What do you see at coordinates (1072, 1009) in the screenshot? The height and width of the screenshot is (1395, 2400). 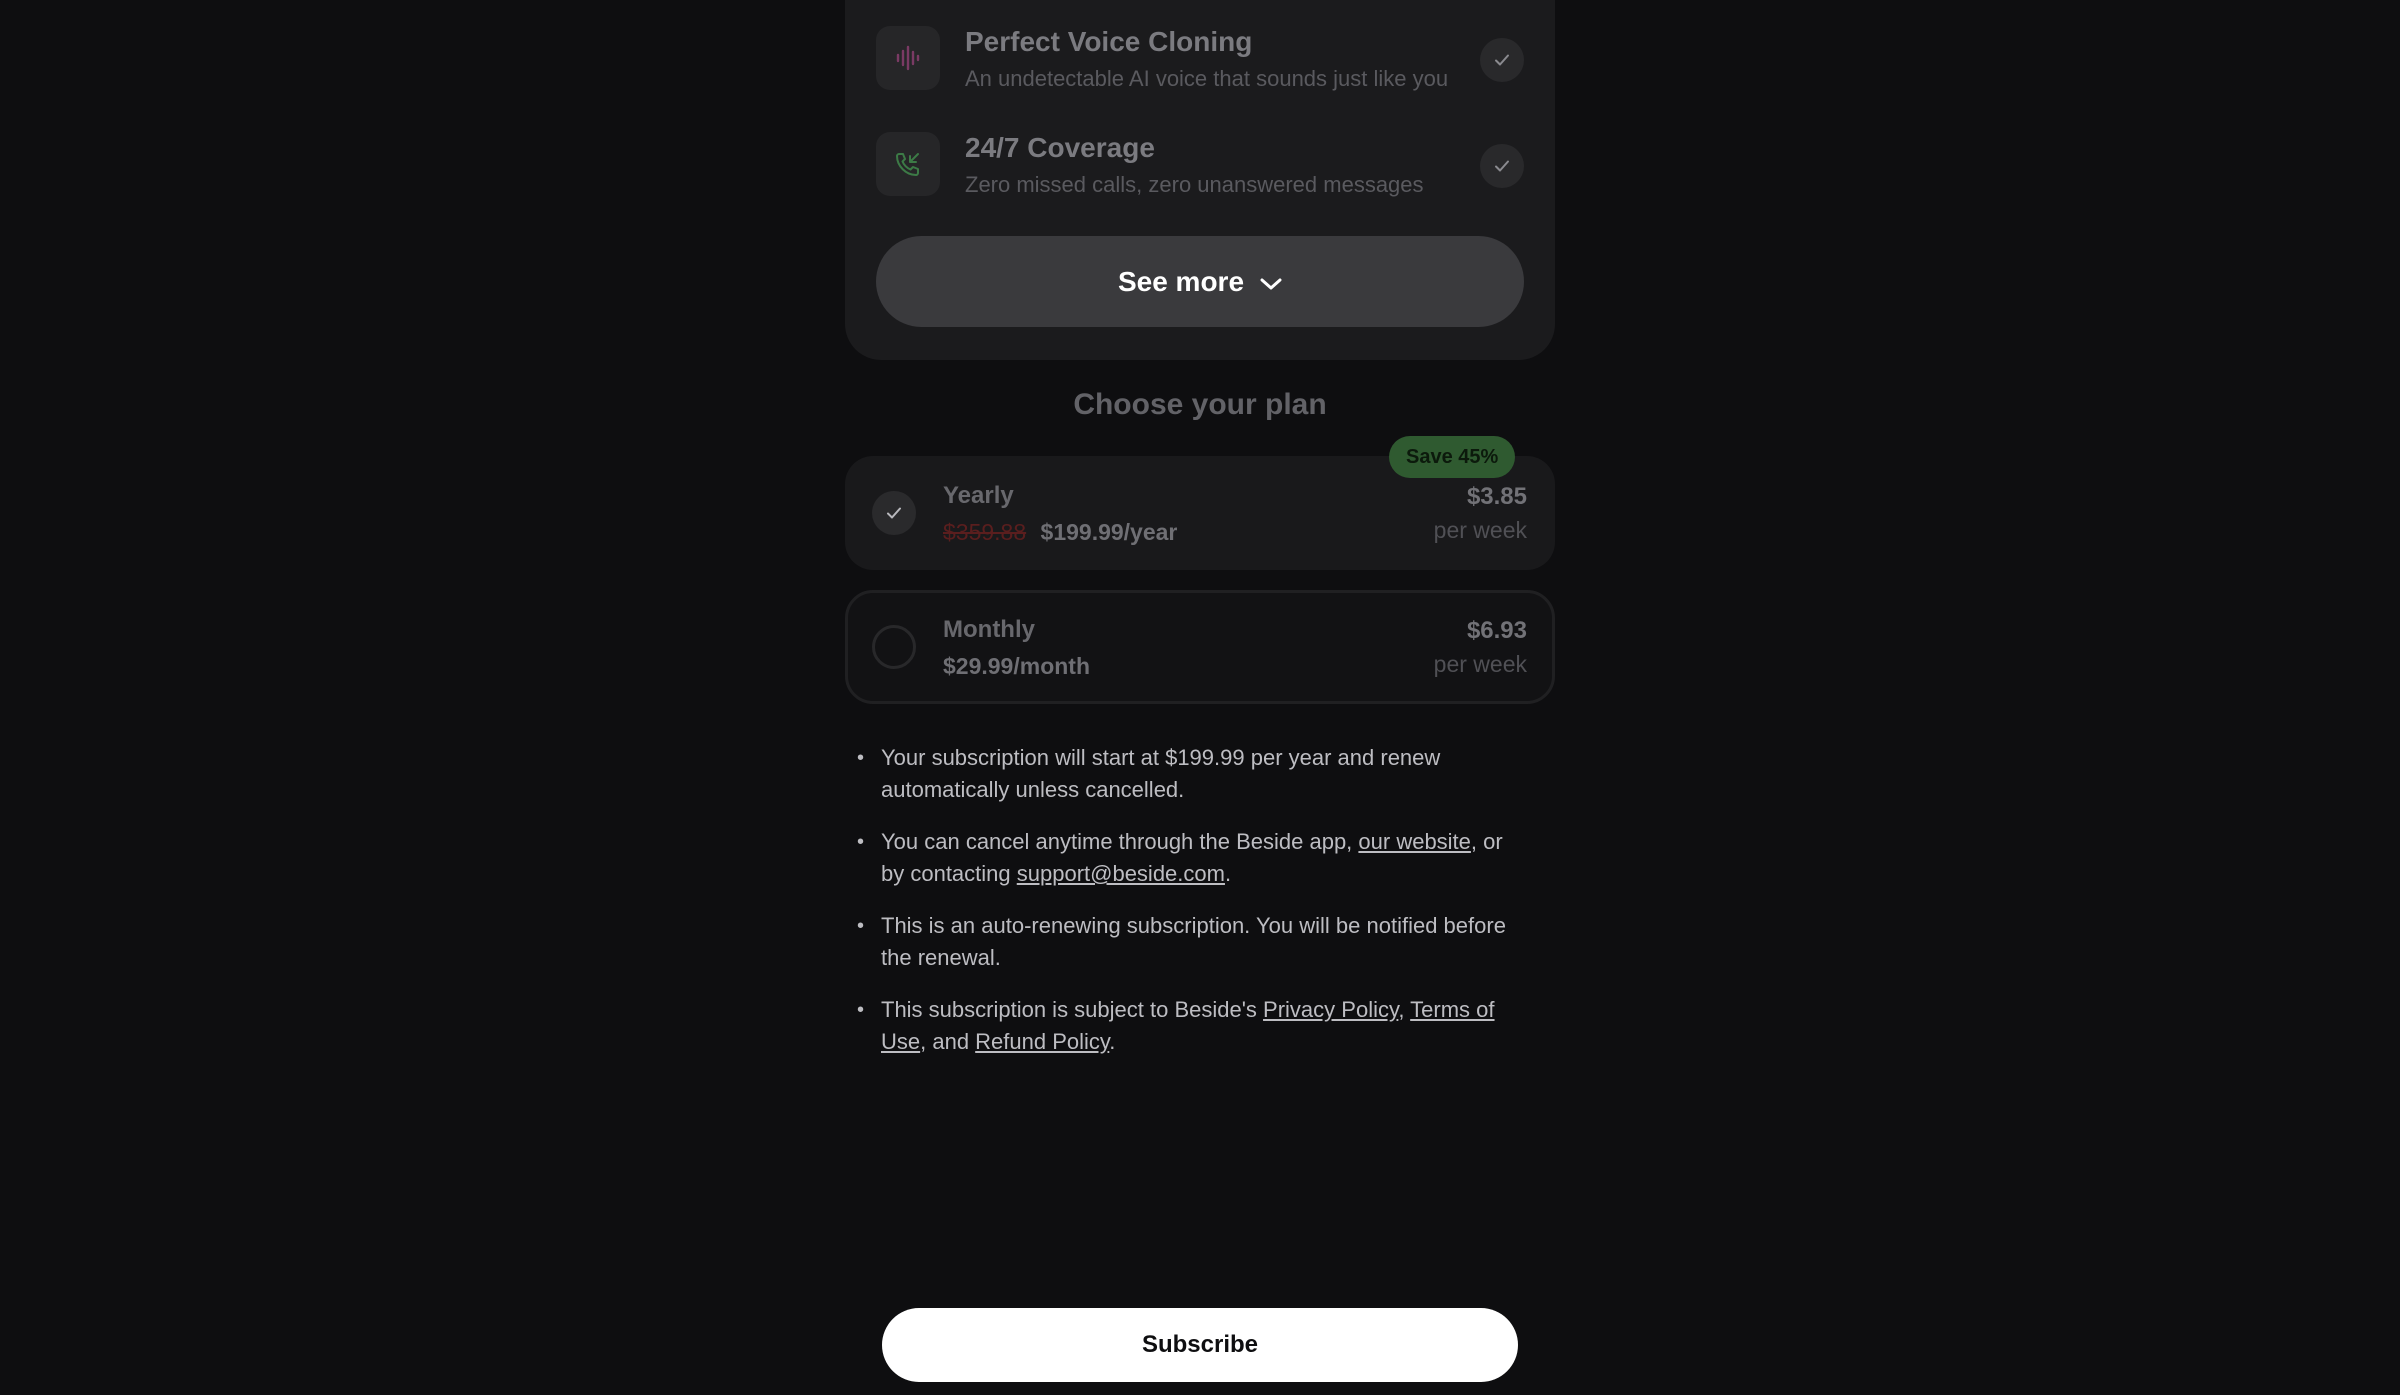 I see `terms-text: This subscription is subject to Beside's` at bounding box center [1072, 1009].